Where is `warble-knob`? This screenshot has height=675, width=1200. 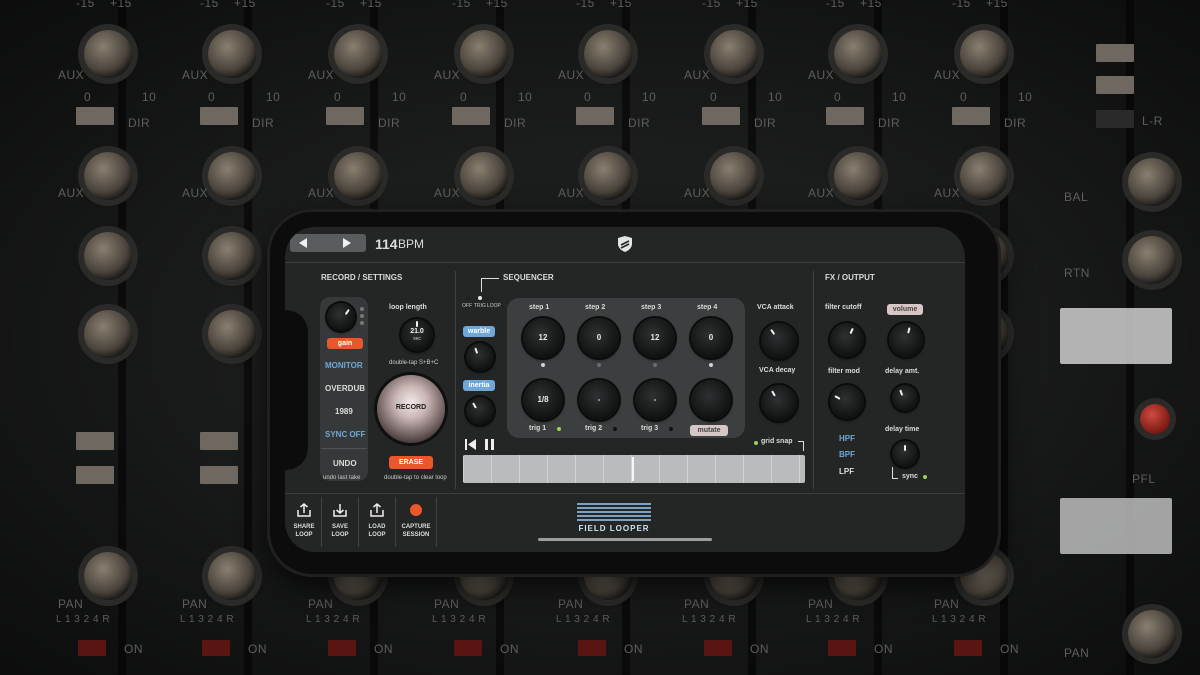 warble-knob is located at coordinates (480, 357).